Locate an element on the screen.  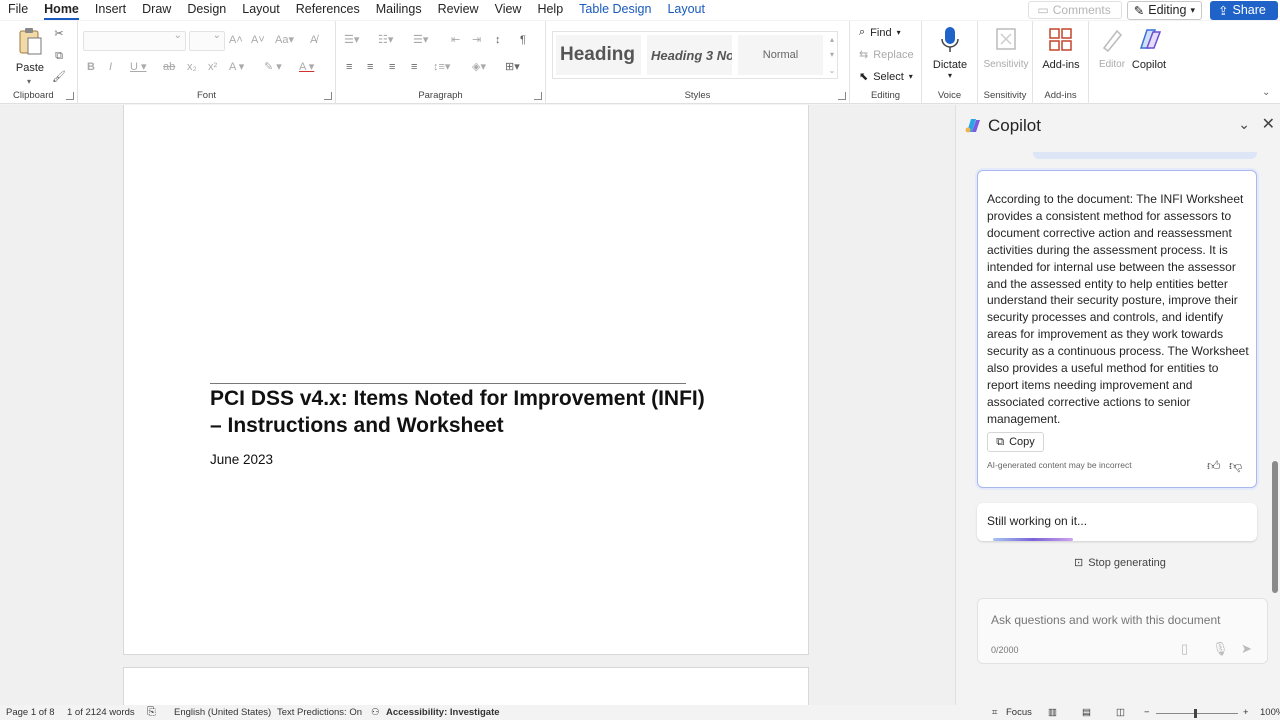
styles-scroll-up-icon: ▴ is located at coordinates (832, 39).